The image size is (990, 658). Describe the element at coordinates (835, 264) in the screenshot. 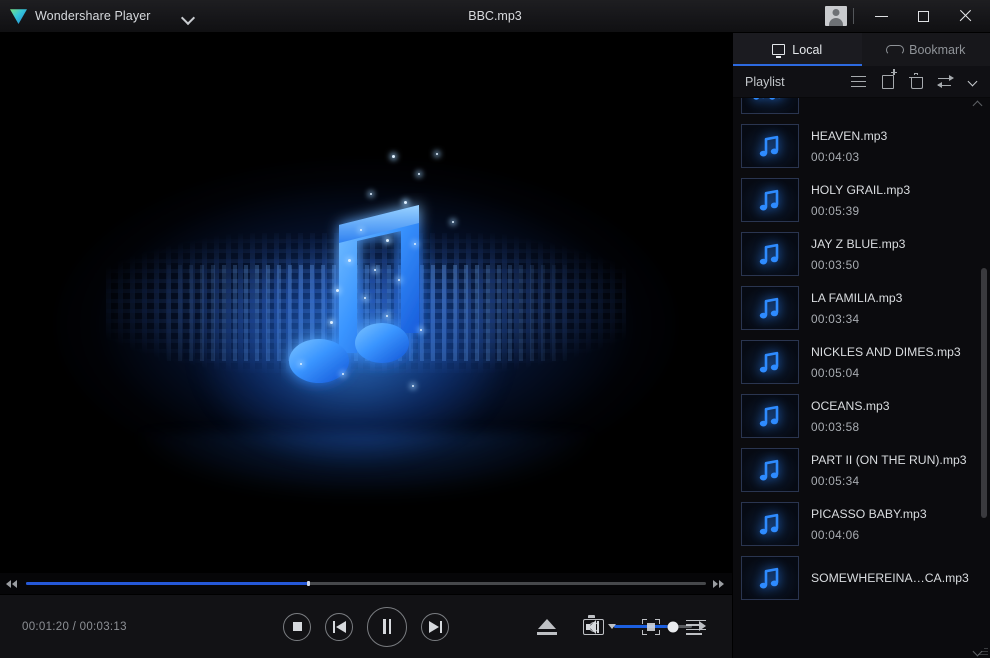

I see `playlist-item-duration: 00:03:50` at that location.